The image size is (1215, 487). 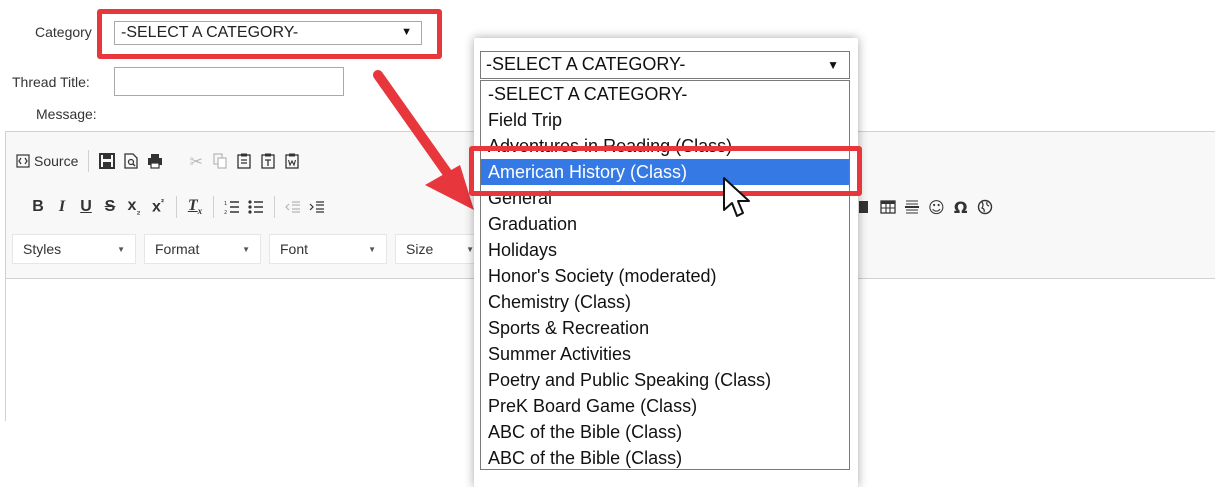 What do you see at coordinates (665, 406) in the screenshot?
I see `option-prek-board-game: PreK Board Game (Class)` at bounding box center [665, 406].